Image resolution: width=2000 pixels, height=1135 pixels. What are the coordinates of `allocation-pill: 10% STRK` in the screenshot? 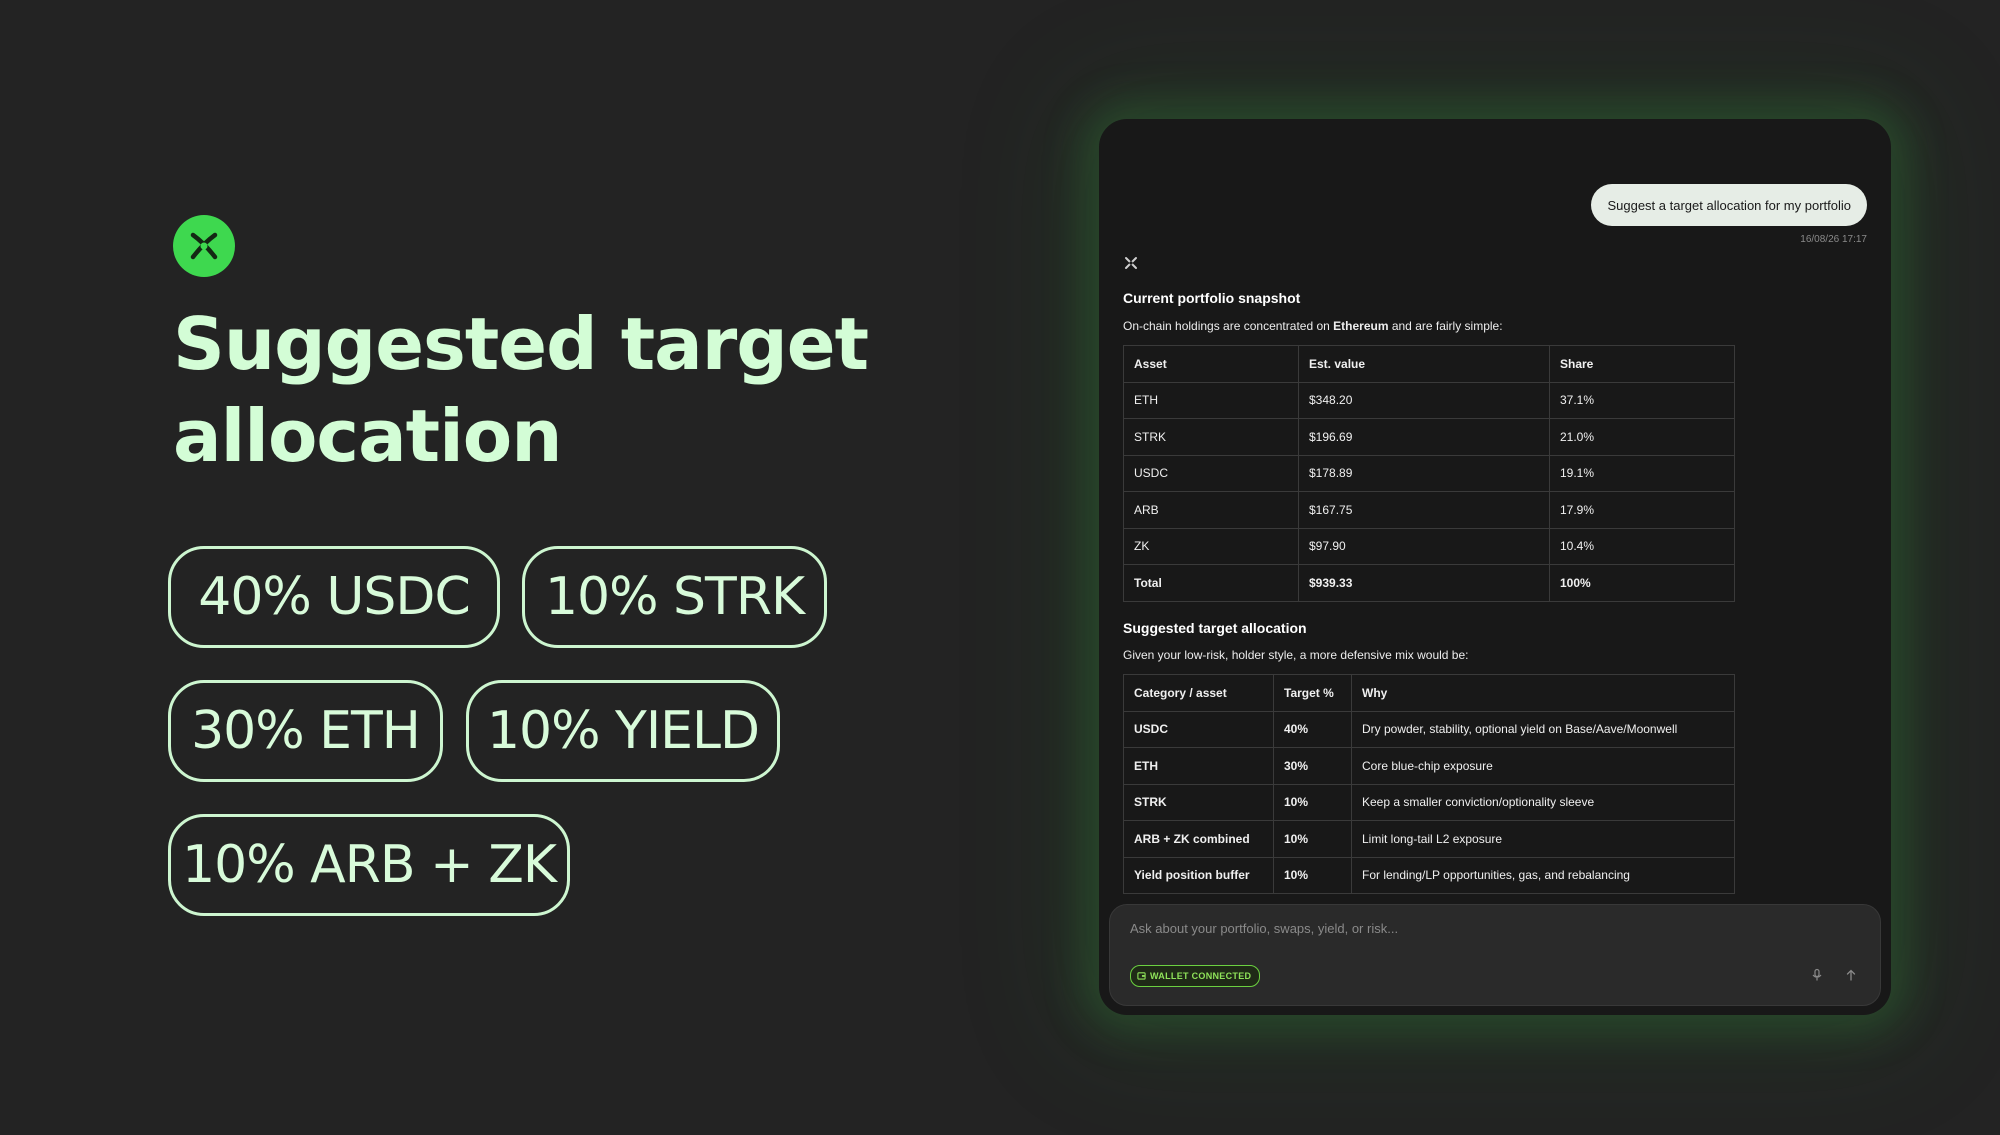 It's located at (674, 597).